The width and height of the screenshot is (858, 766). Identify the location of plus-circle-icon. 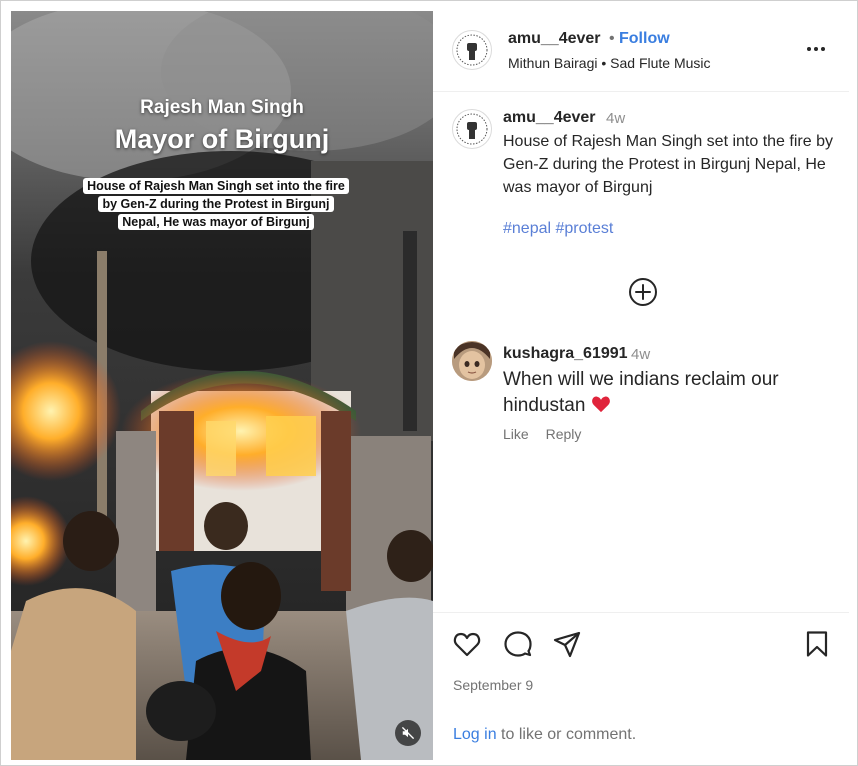
(643, 292).